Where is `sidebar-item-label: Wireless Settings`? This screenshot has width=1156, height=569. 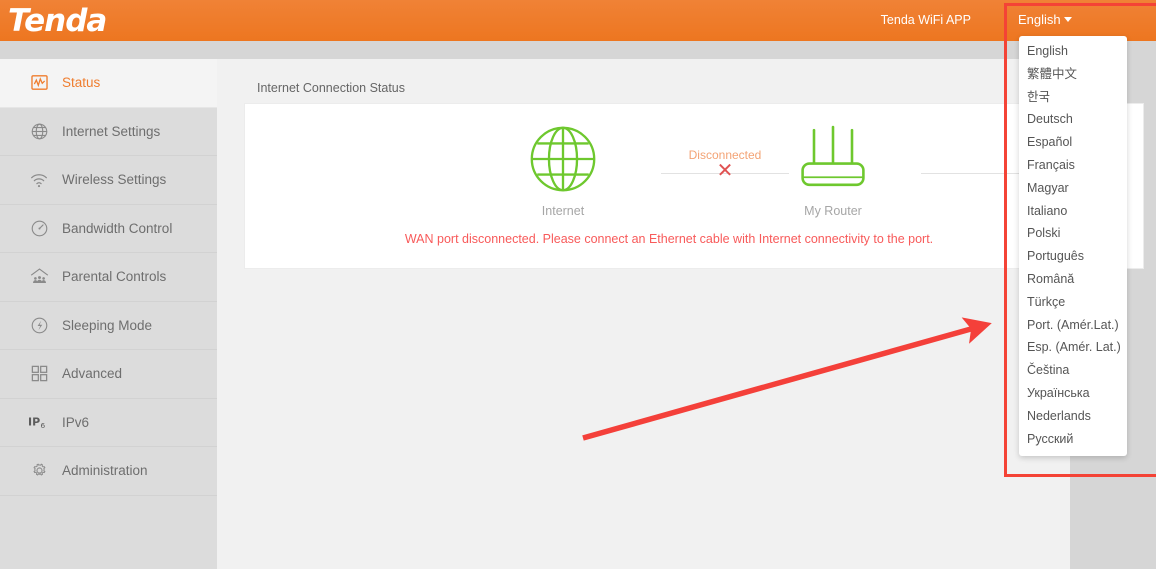
sidebar-item-label: Wireless Settings is located at coordinates (114, 179).